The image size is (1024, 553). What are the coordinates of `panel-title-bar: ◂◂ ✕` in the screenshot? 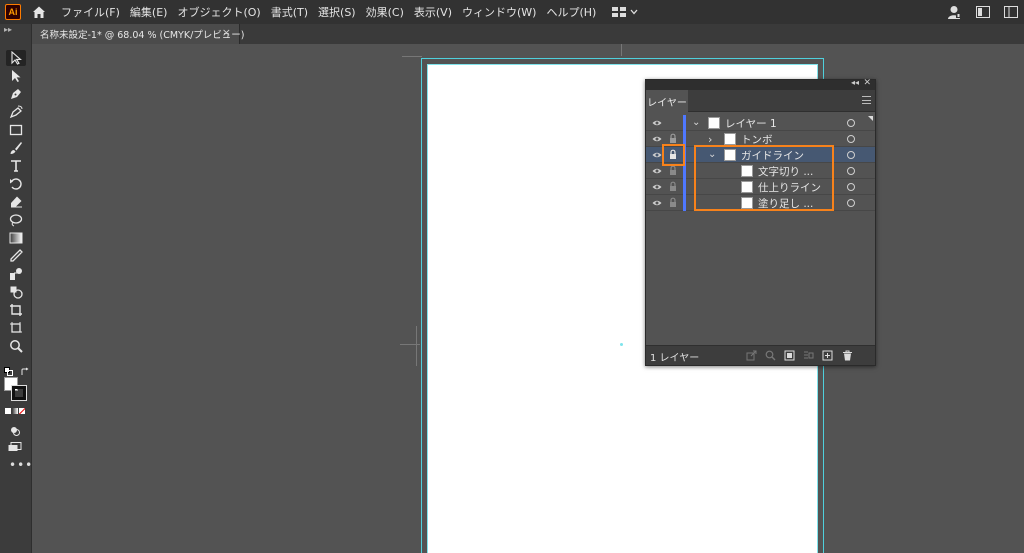 It's located at (760, 84).